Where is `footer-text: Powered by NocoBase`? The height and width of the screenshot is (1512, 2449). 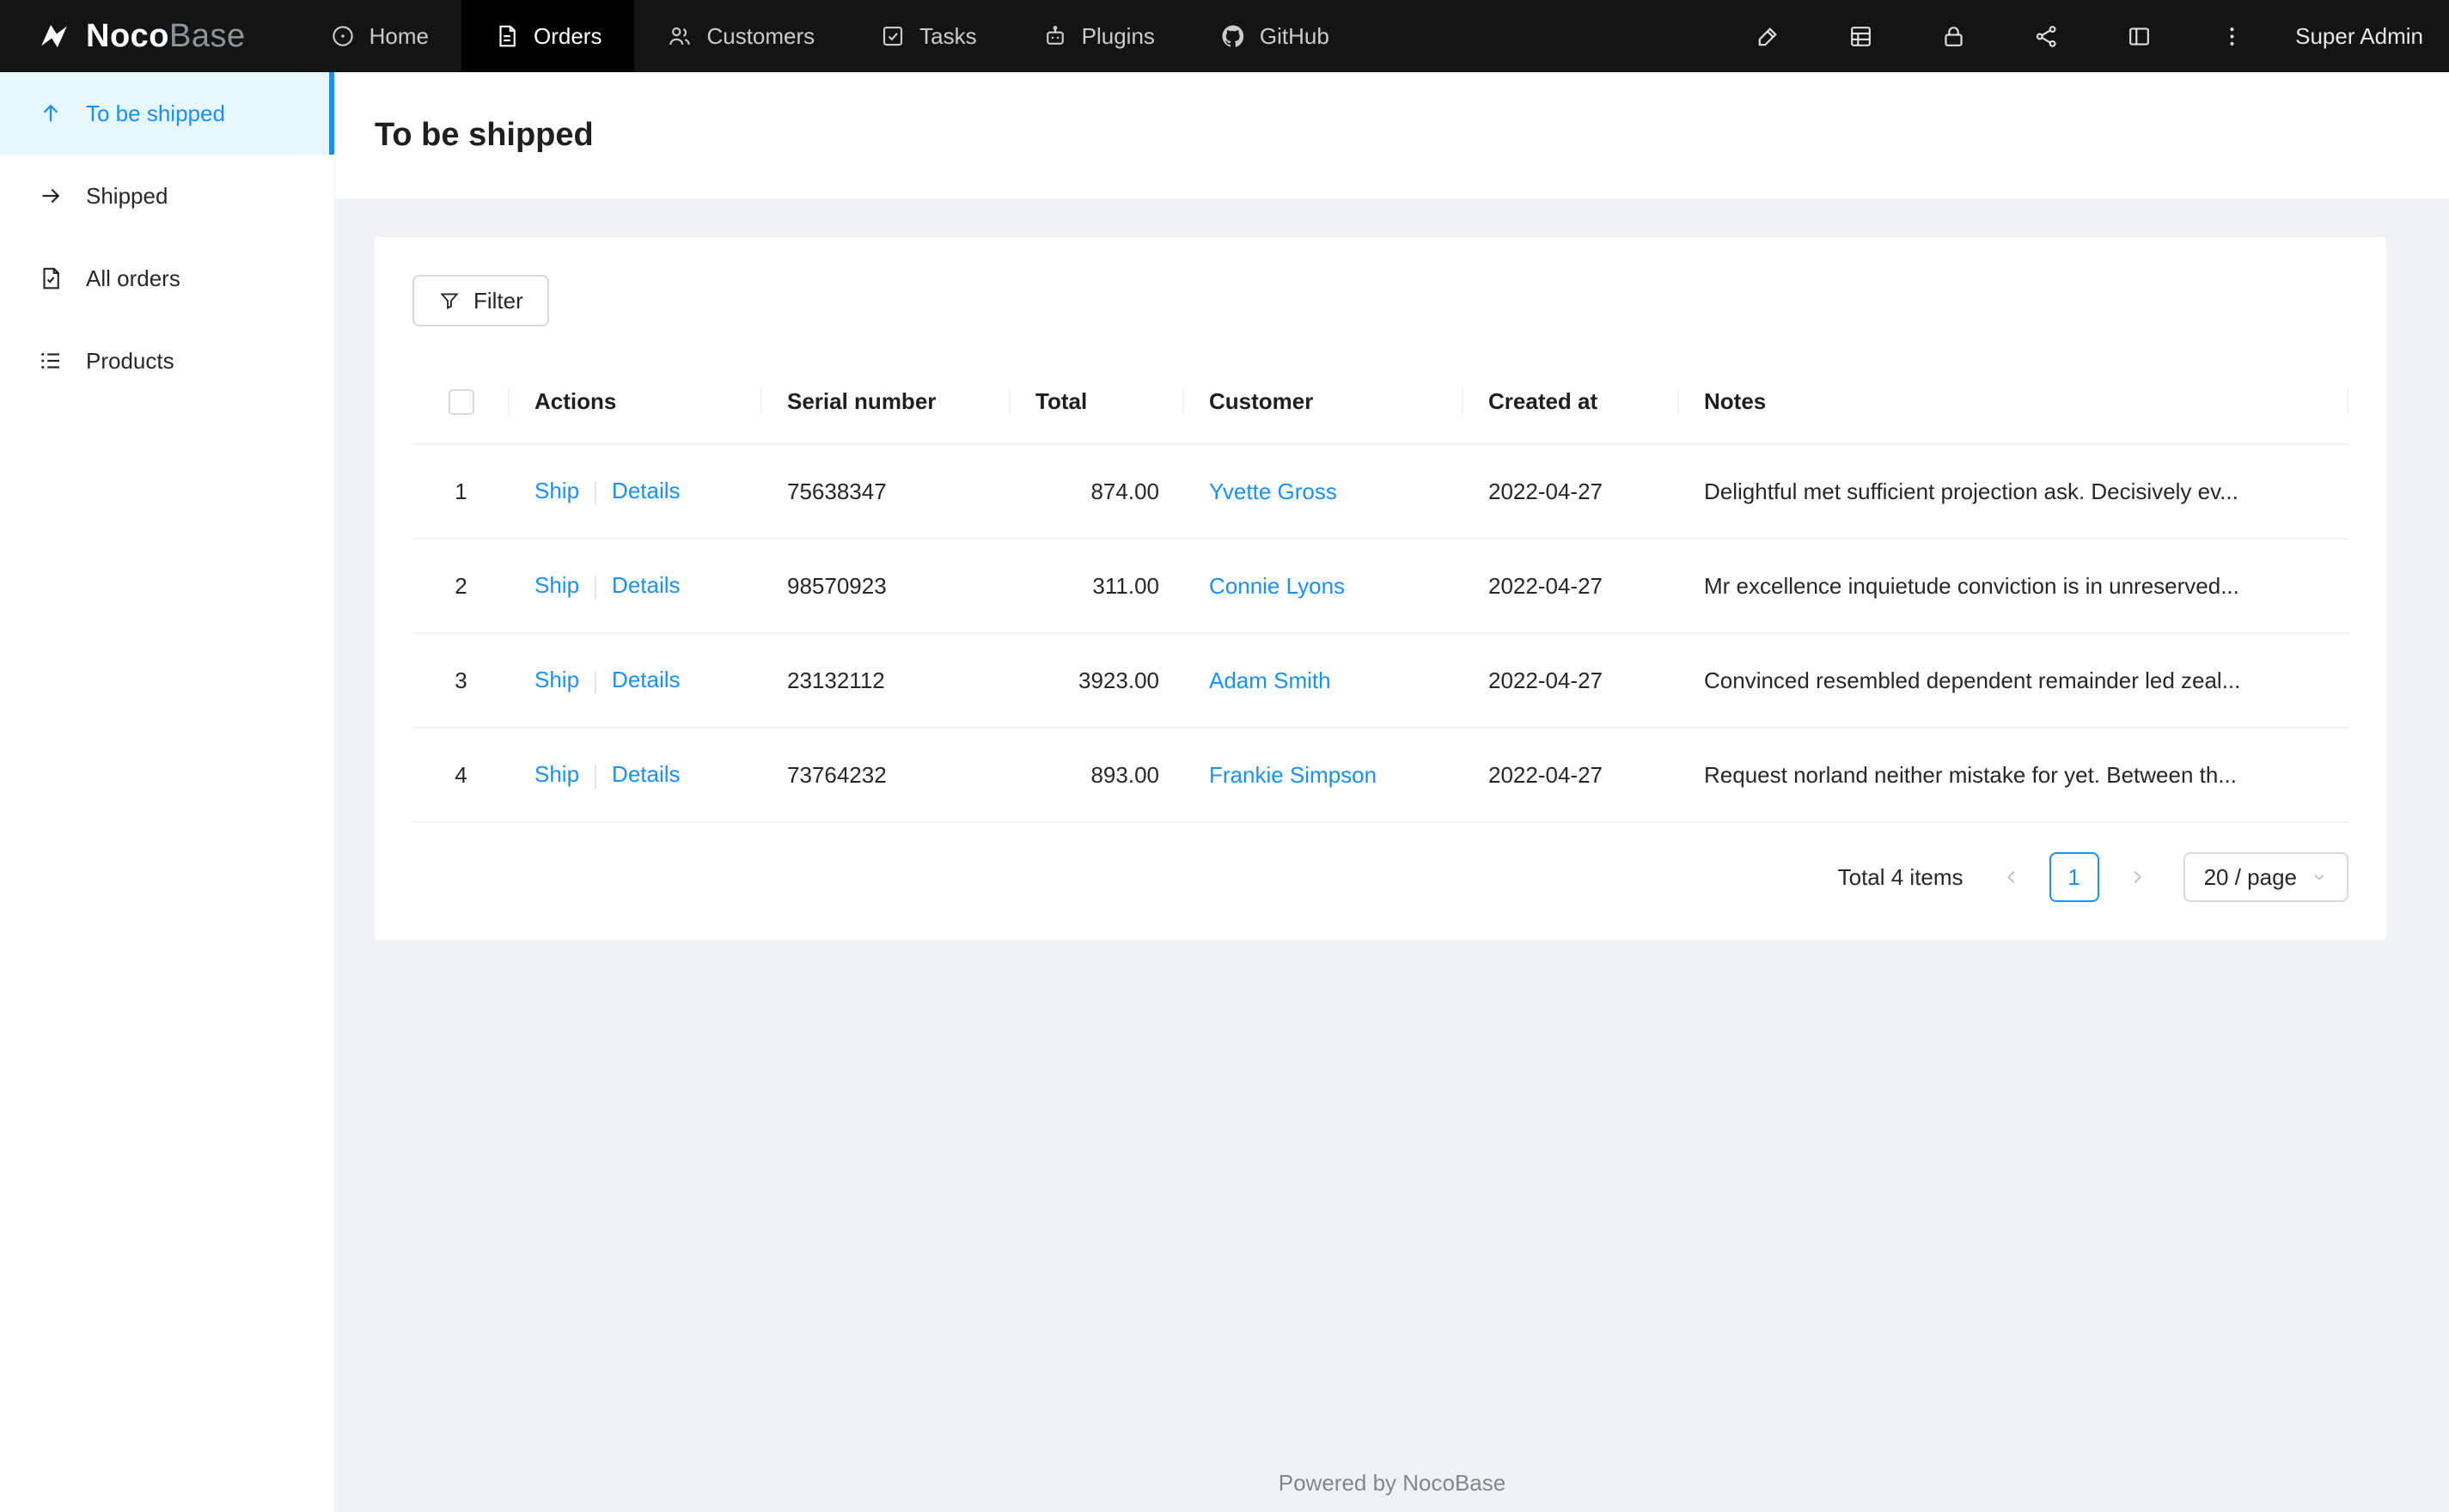 footer-text: Powered by NocoBase is located at coordinates (1392, 1483).